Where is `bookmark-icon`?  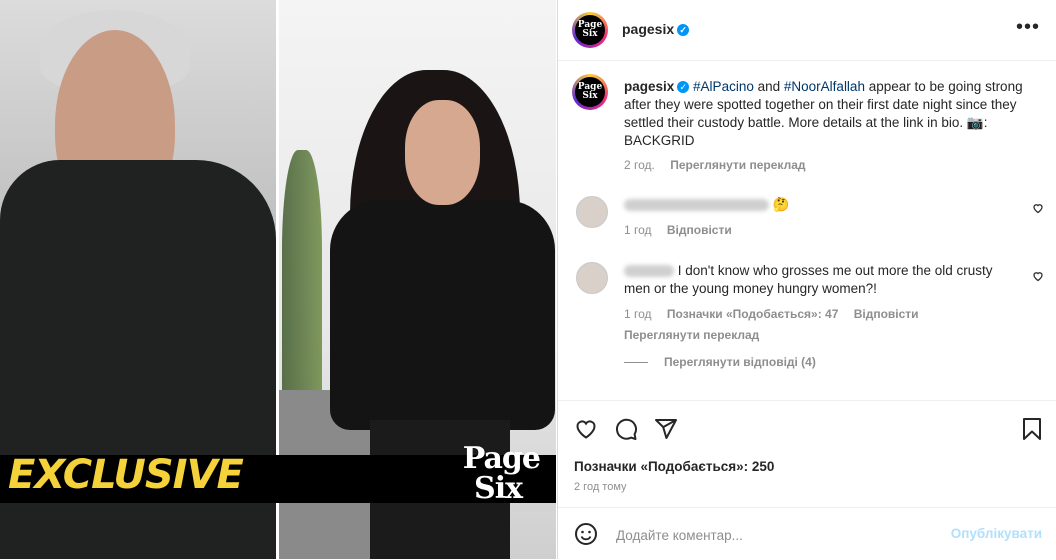
bookmark-icon is located at coordinates (1032, 429).